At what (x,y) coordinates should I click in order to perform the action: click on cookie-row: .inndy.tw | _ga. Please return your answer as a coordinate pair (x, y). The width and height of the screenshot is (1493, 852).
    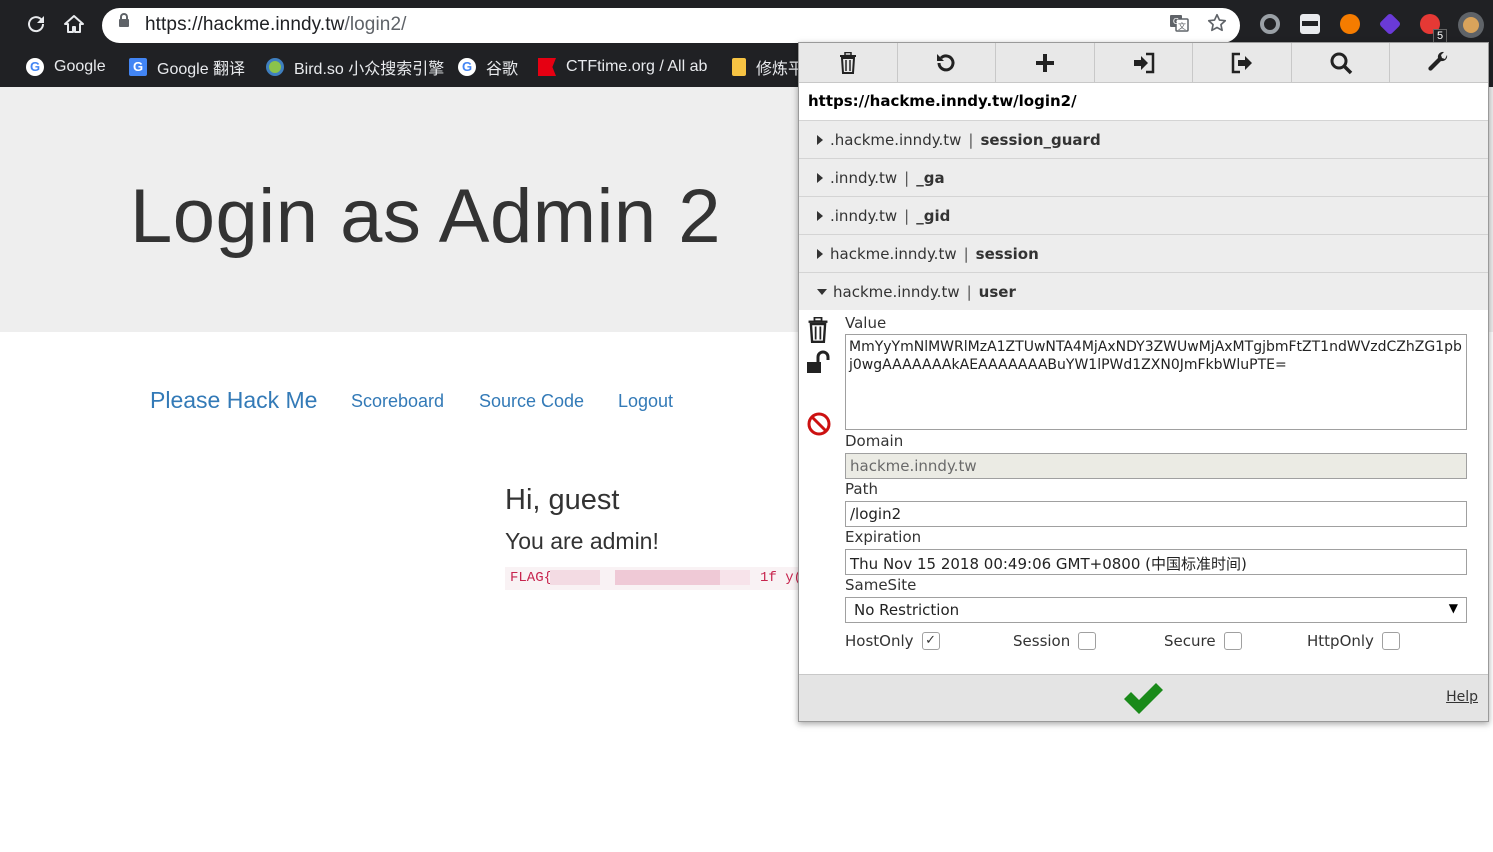
    Looking at the image, I should click on (1143, 177).